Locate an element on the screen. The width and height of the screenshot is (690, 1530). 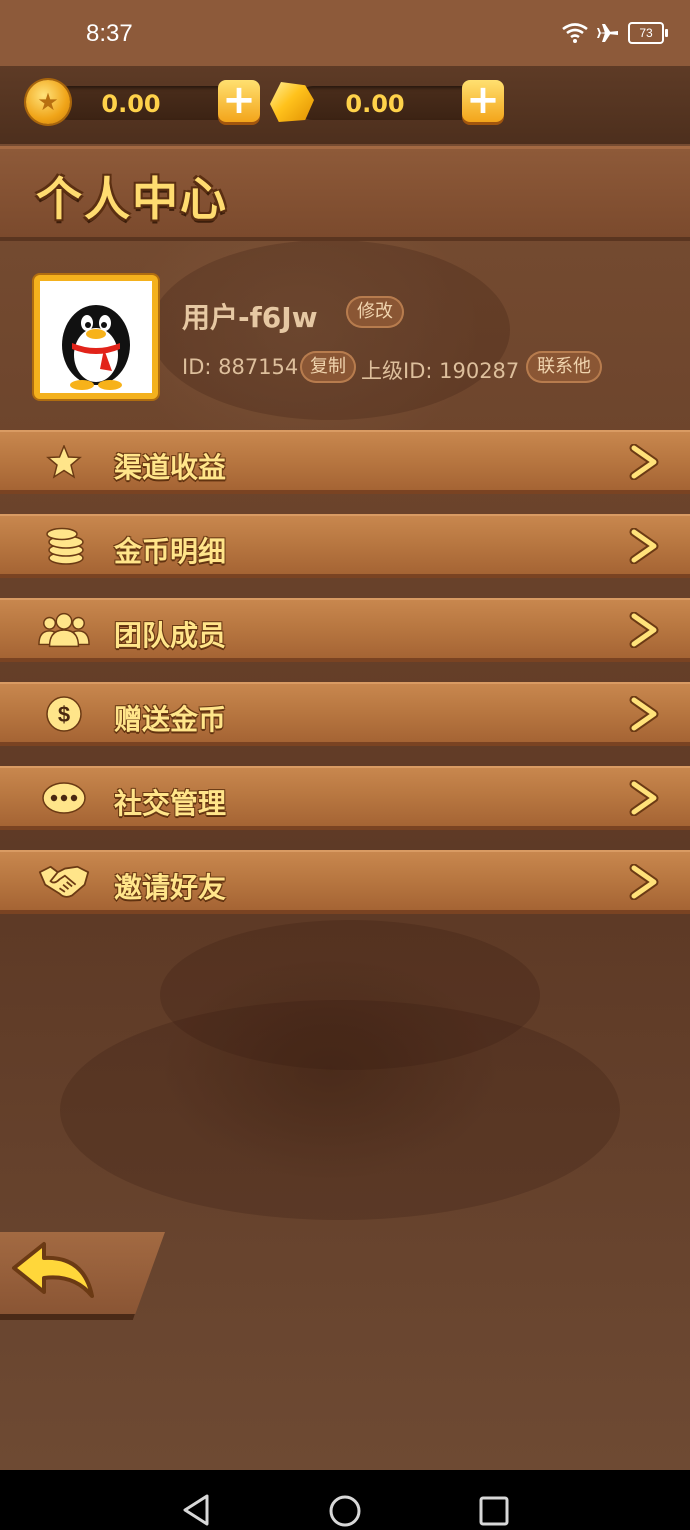
gold-value: 0.00 is located at coordinates (131, 104).